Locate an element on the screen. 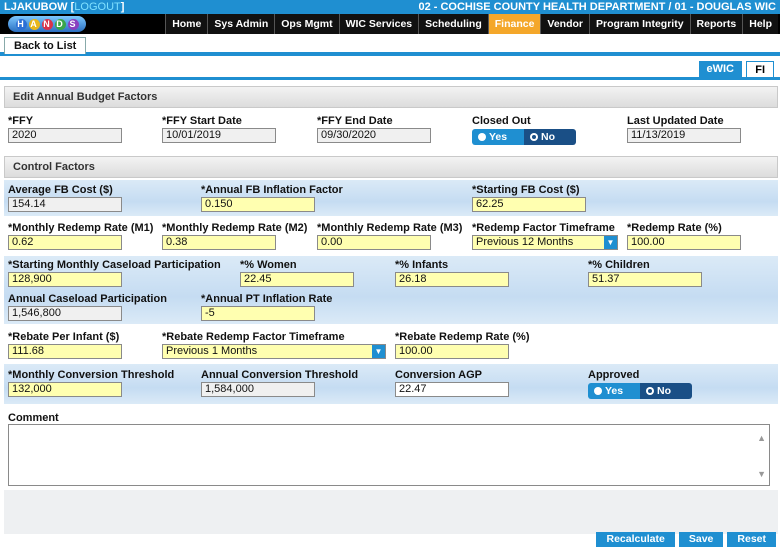 This screenshot has height=547, width=780. monthly-conv-field: *Monthly Conversion Threshold 132,000 is located at coordinates (91, 383).